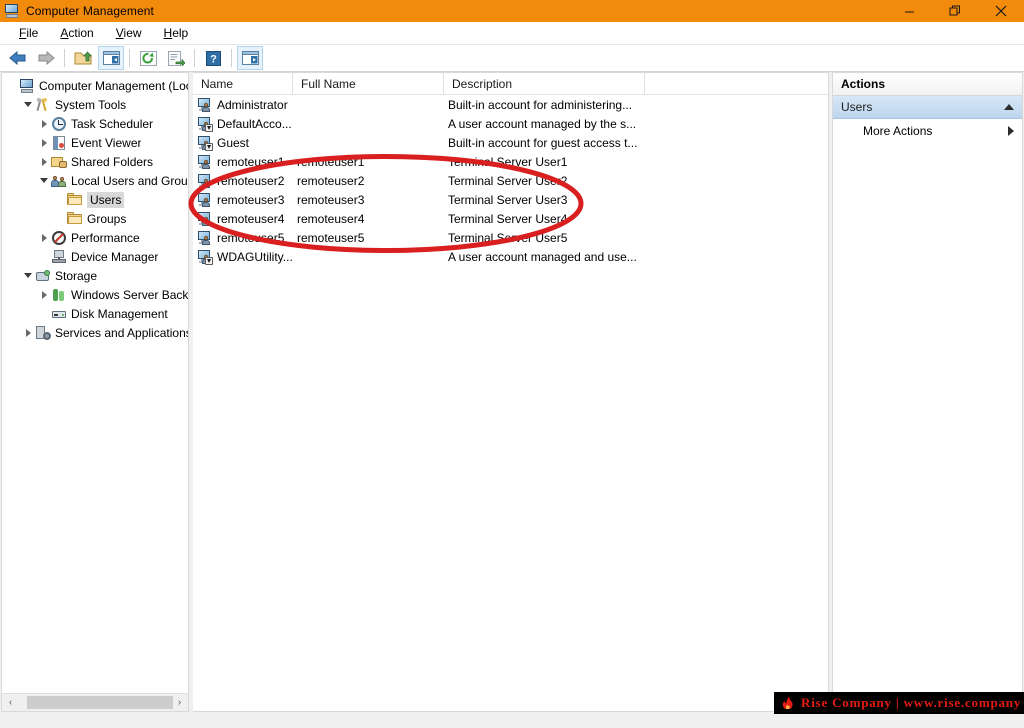 The image size is (1024, 728). I want to click on tree-item-local-users-and-groups: Local Users and Groups, so click(95, 180).